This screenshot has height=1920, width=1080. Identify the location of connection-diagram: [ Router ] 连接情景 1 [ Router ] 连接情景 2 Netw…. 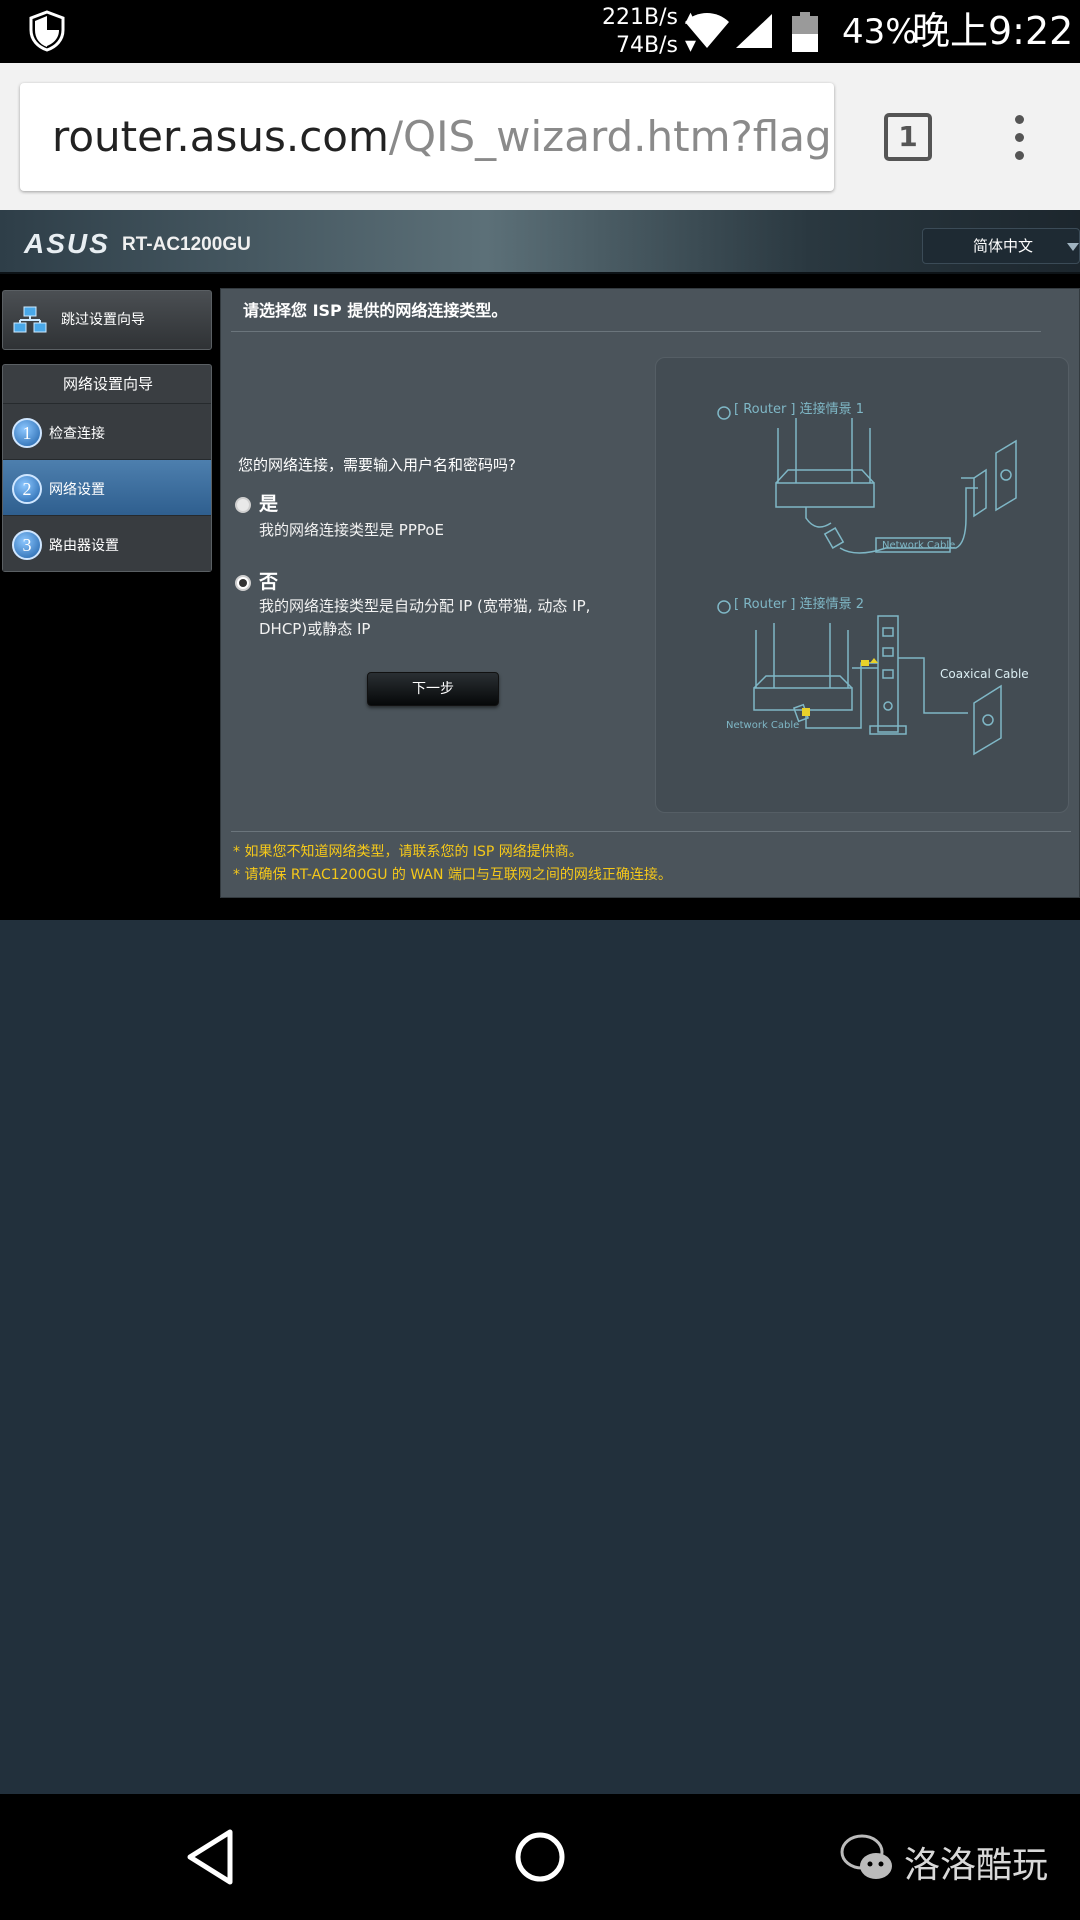
(862, 585).